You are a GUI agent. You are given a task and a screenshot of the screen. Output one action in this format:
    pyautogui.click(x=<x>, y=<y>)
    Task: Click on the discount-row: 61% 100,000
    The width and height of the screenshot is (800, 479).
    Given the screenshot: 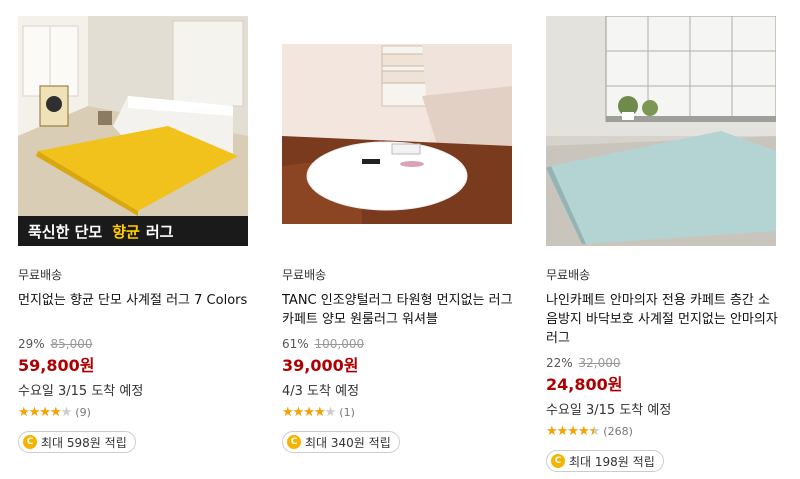 What is the action you would take?
    pyautogui.click(x=398, y=344)
    